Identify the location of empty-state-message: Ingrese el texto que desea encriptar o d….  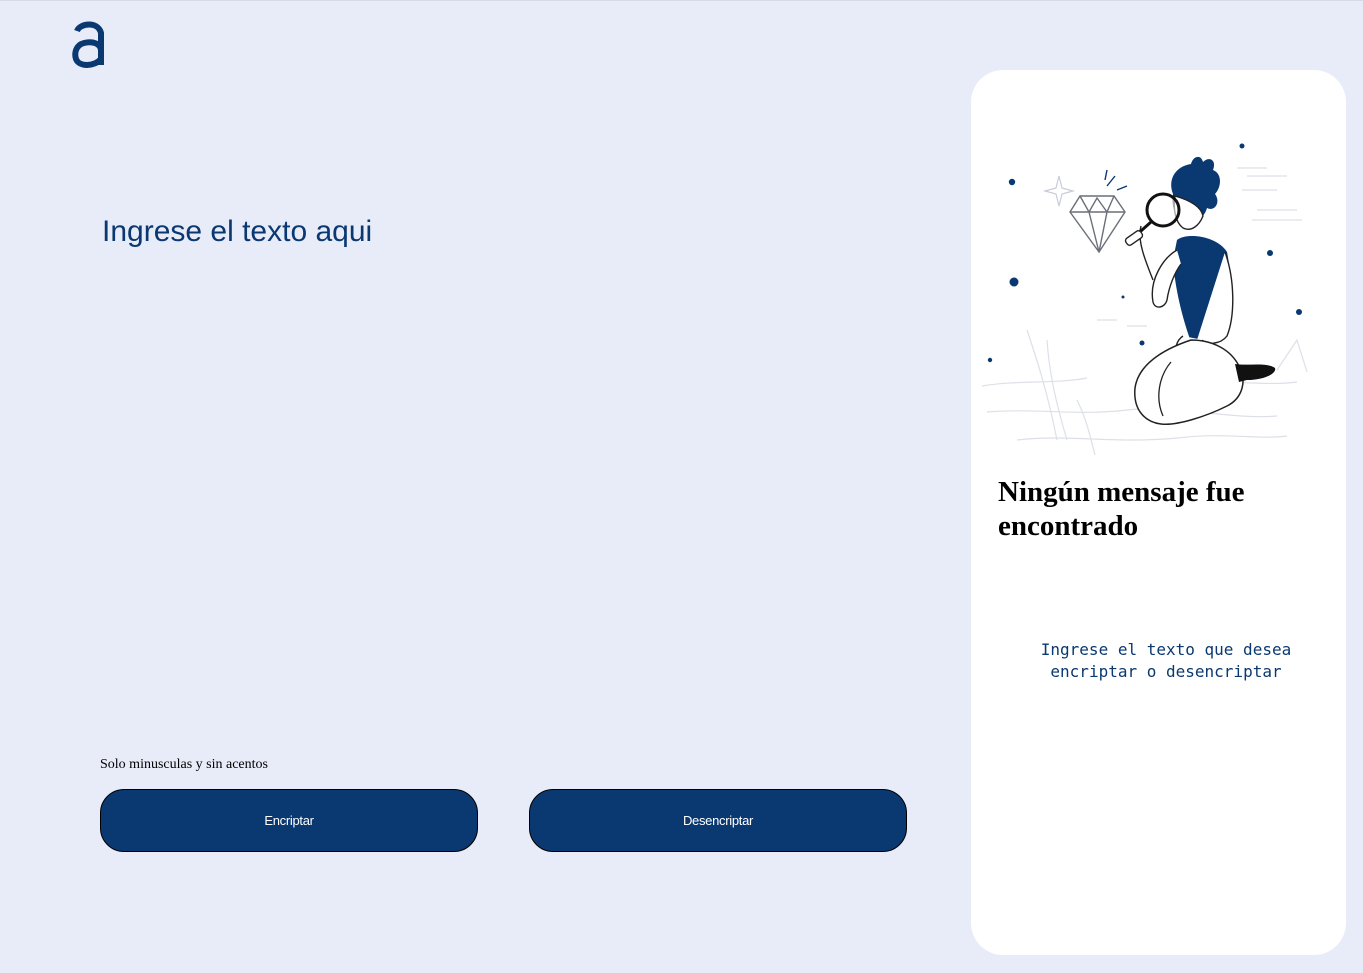
(1166, 660).